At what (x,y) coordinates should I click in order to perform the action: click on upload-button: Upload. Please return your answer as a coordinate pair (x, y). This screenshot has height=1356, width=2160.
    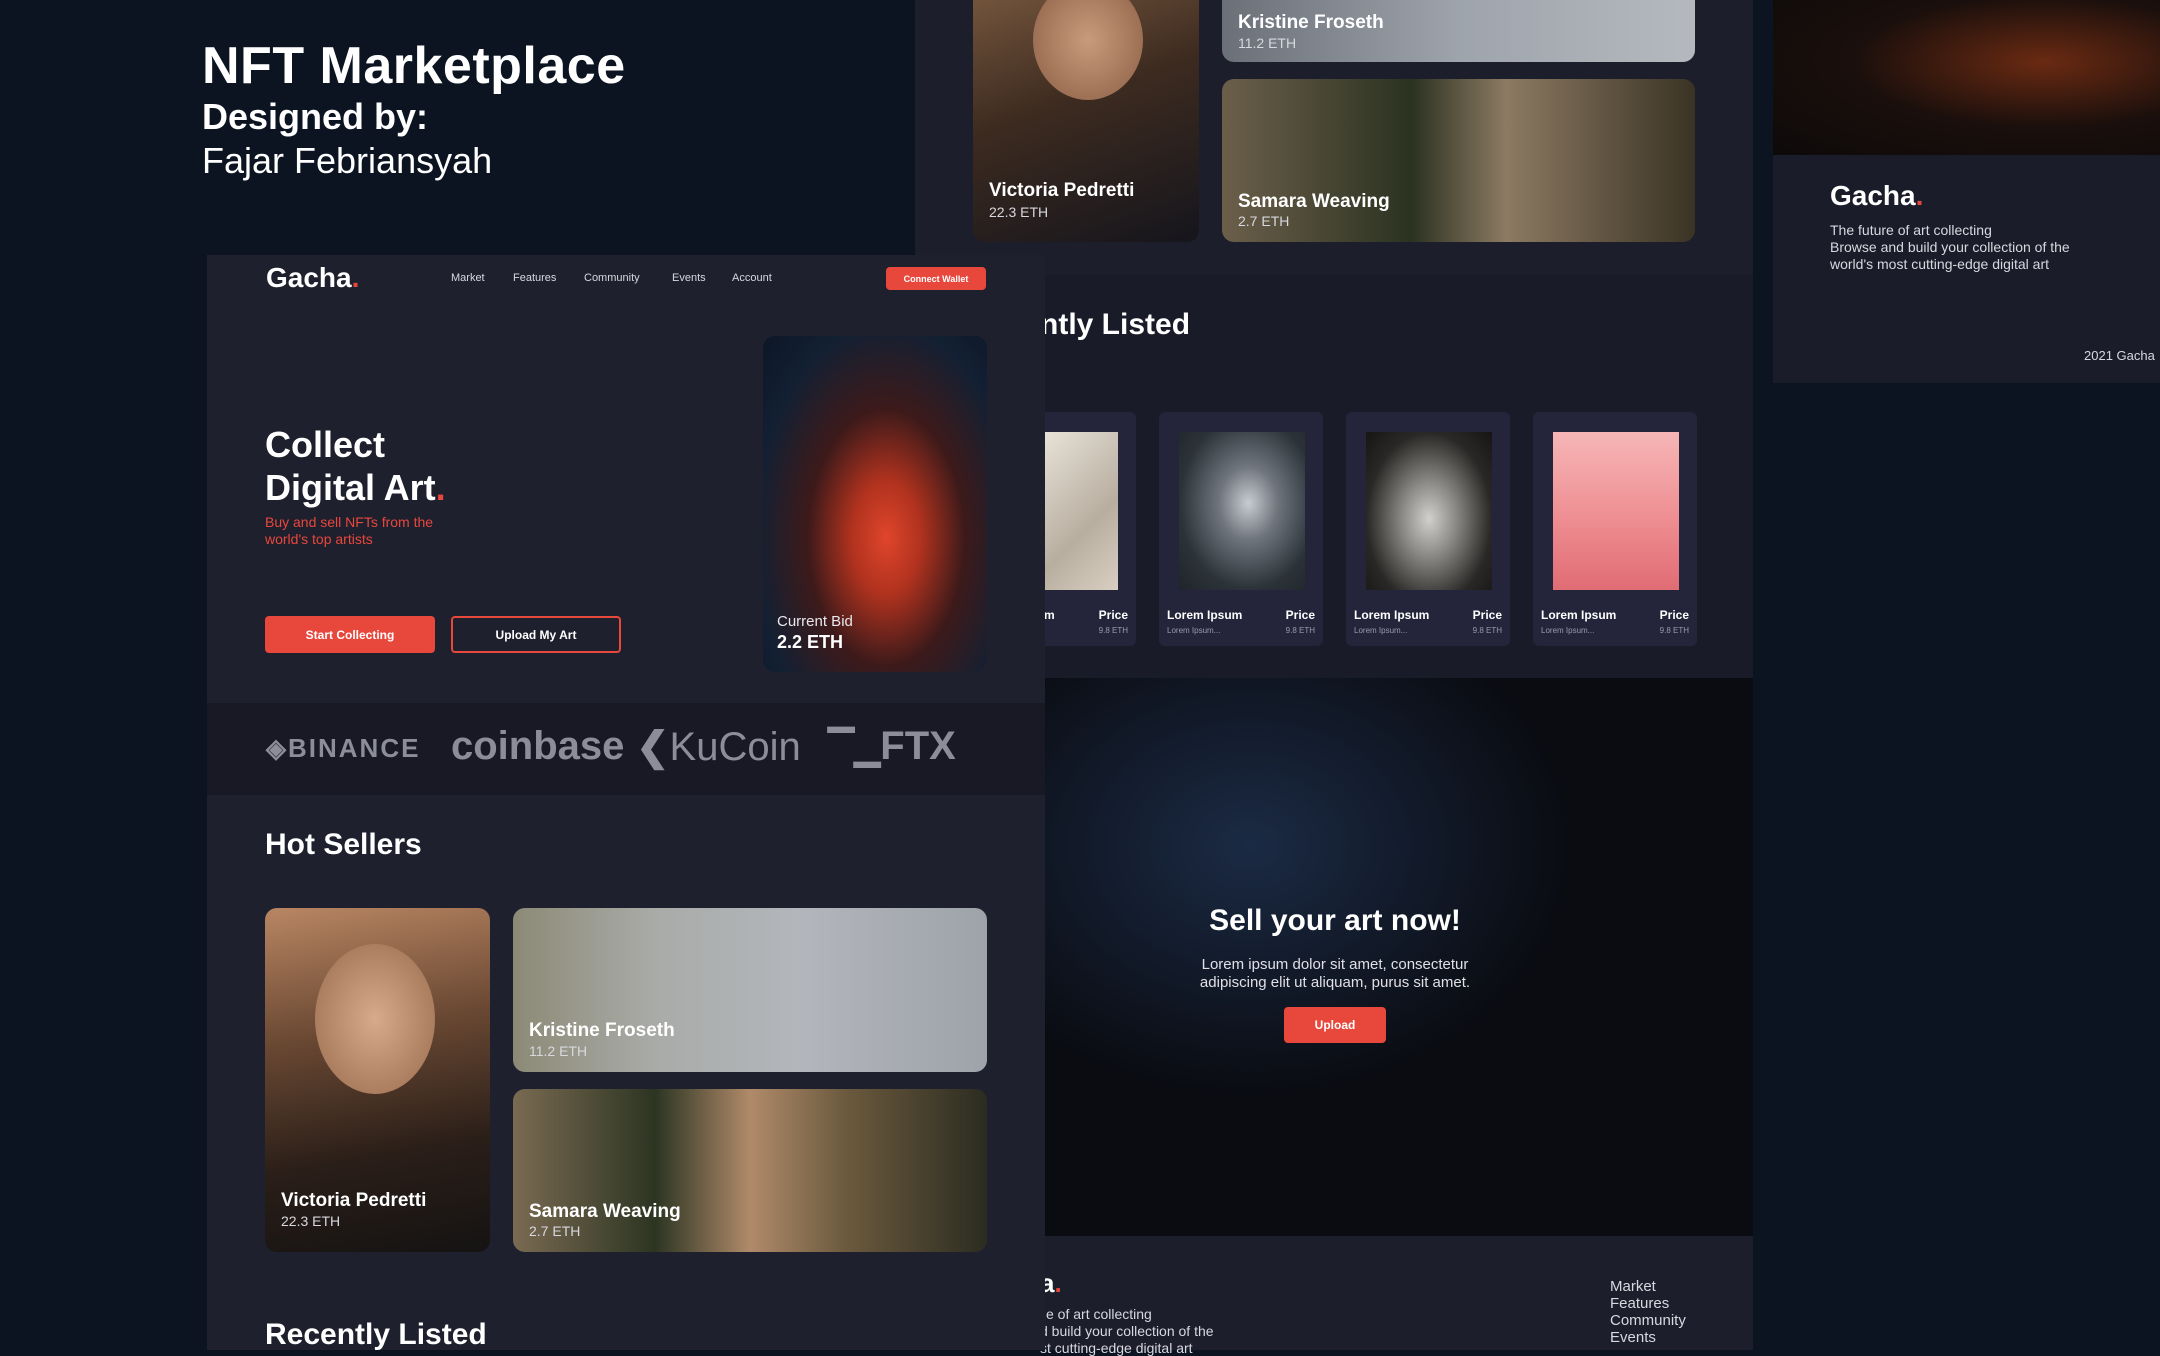
    Looking at the image, I should click on (1335, 1025).